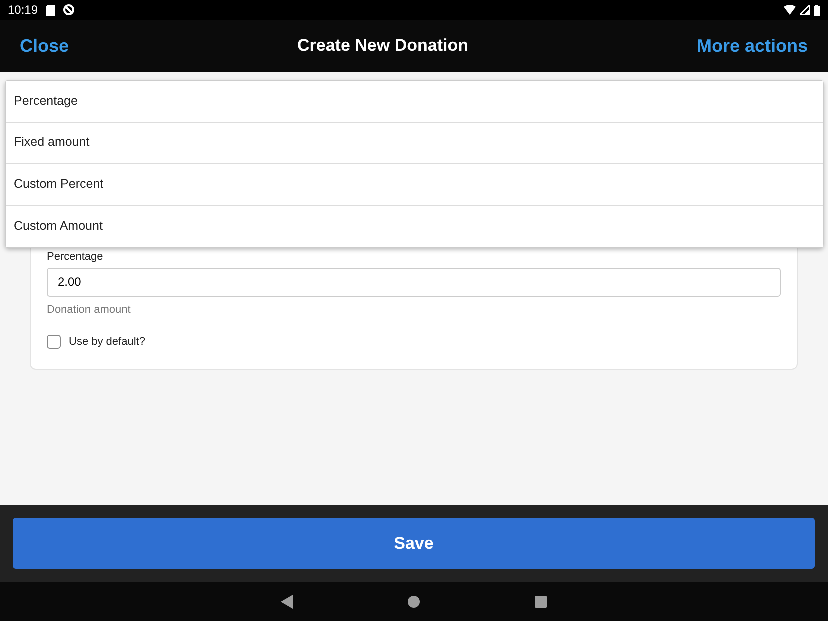 The width and height of the screenshot is (828, 621). Describe the element at coordinates (541, 602) in the screenshot. I see `recents-icon` at that location.